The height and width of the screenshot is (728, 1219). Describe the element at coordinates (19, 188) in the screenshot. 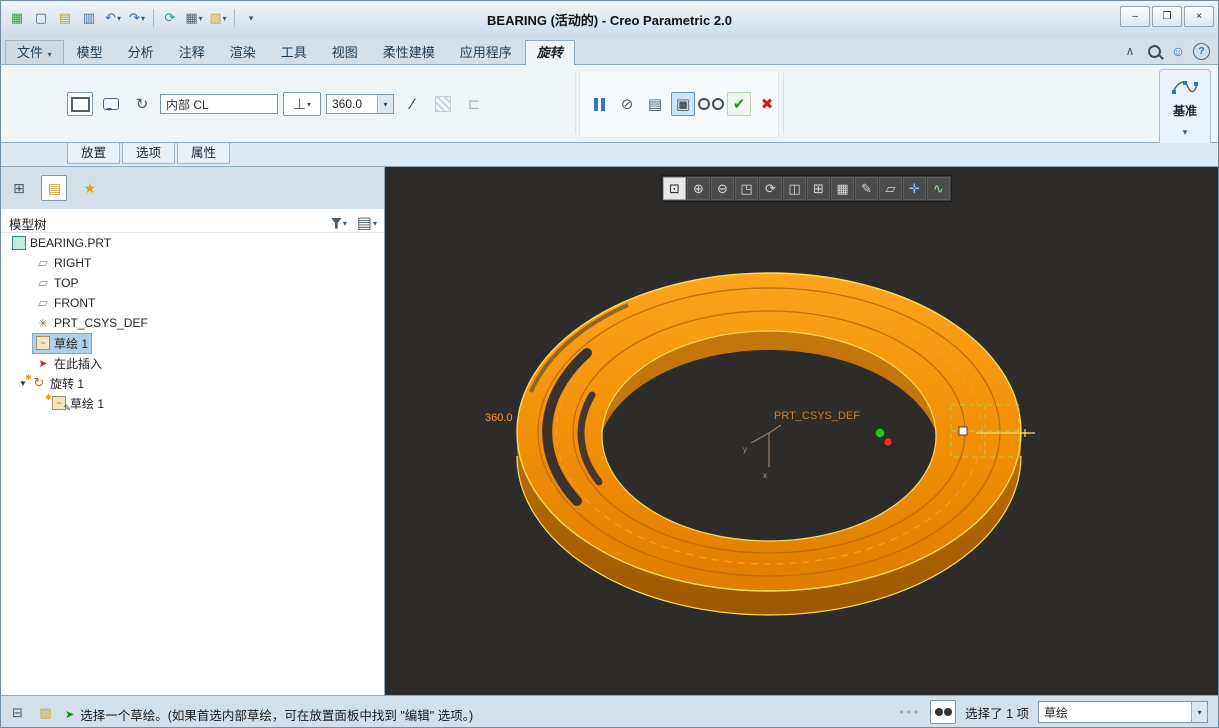

I see `tree-display-icon: ⊞` at that location.